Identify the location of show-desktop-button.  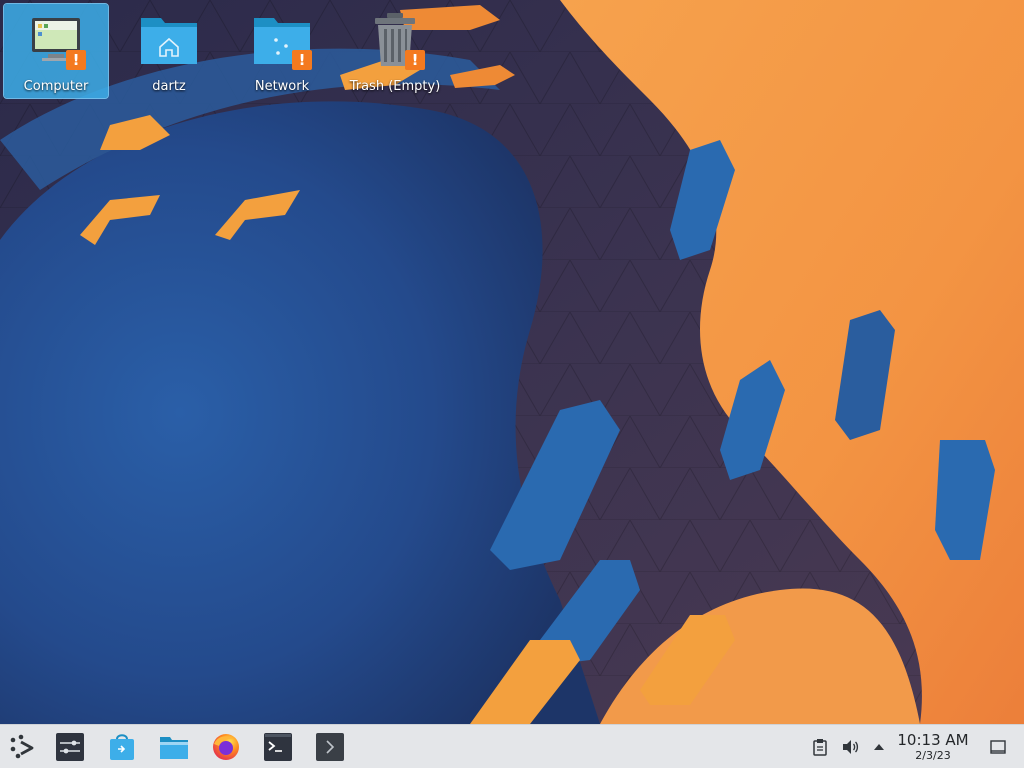
(998, 747).